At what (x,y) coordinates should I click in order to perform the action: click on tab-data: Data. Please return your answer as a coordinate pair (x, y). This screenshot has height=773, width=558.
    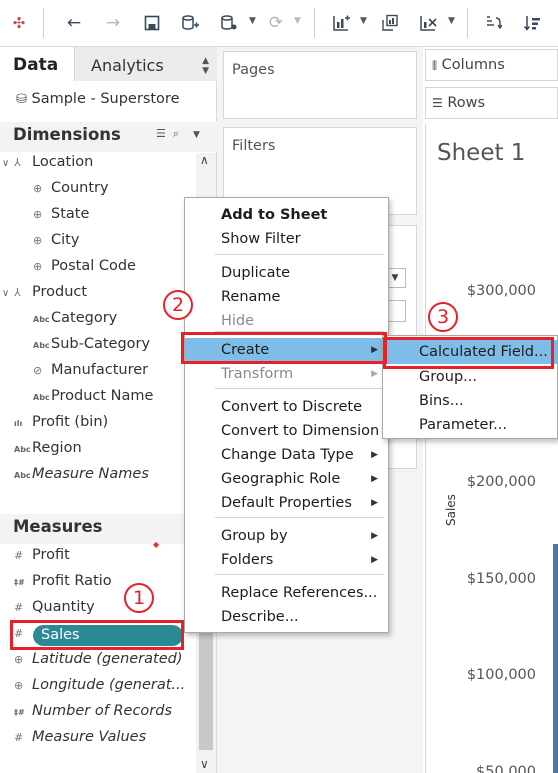
    Looking at the image, I should click on (35, 65).